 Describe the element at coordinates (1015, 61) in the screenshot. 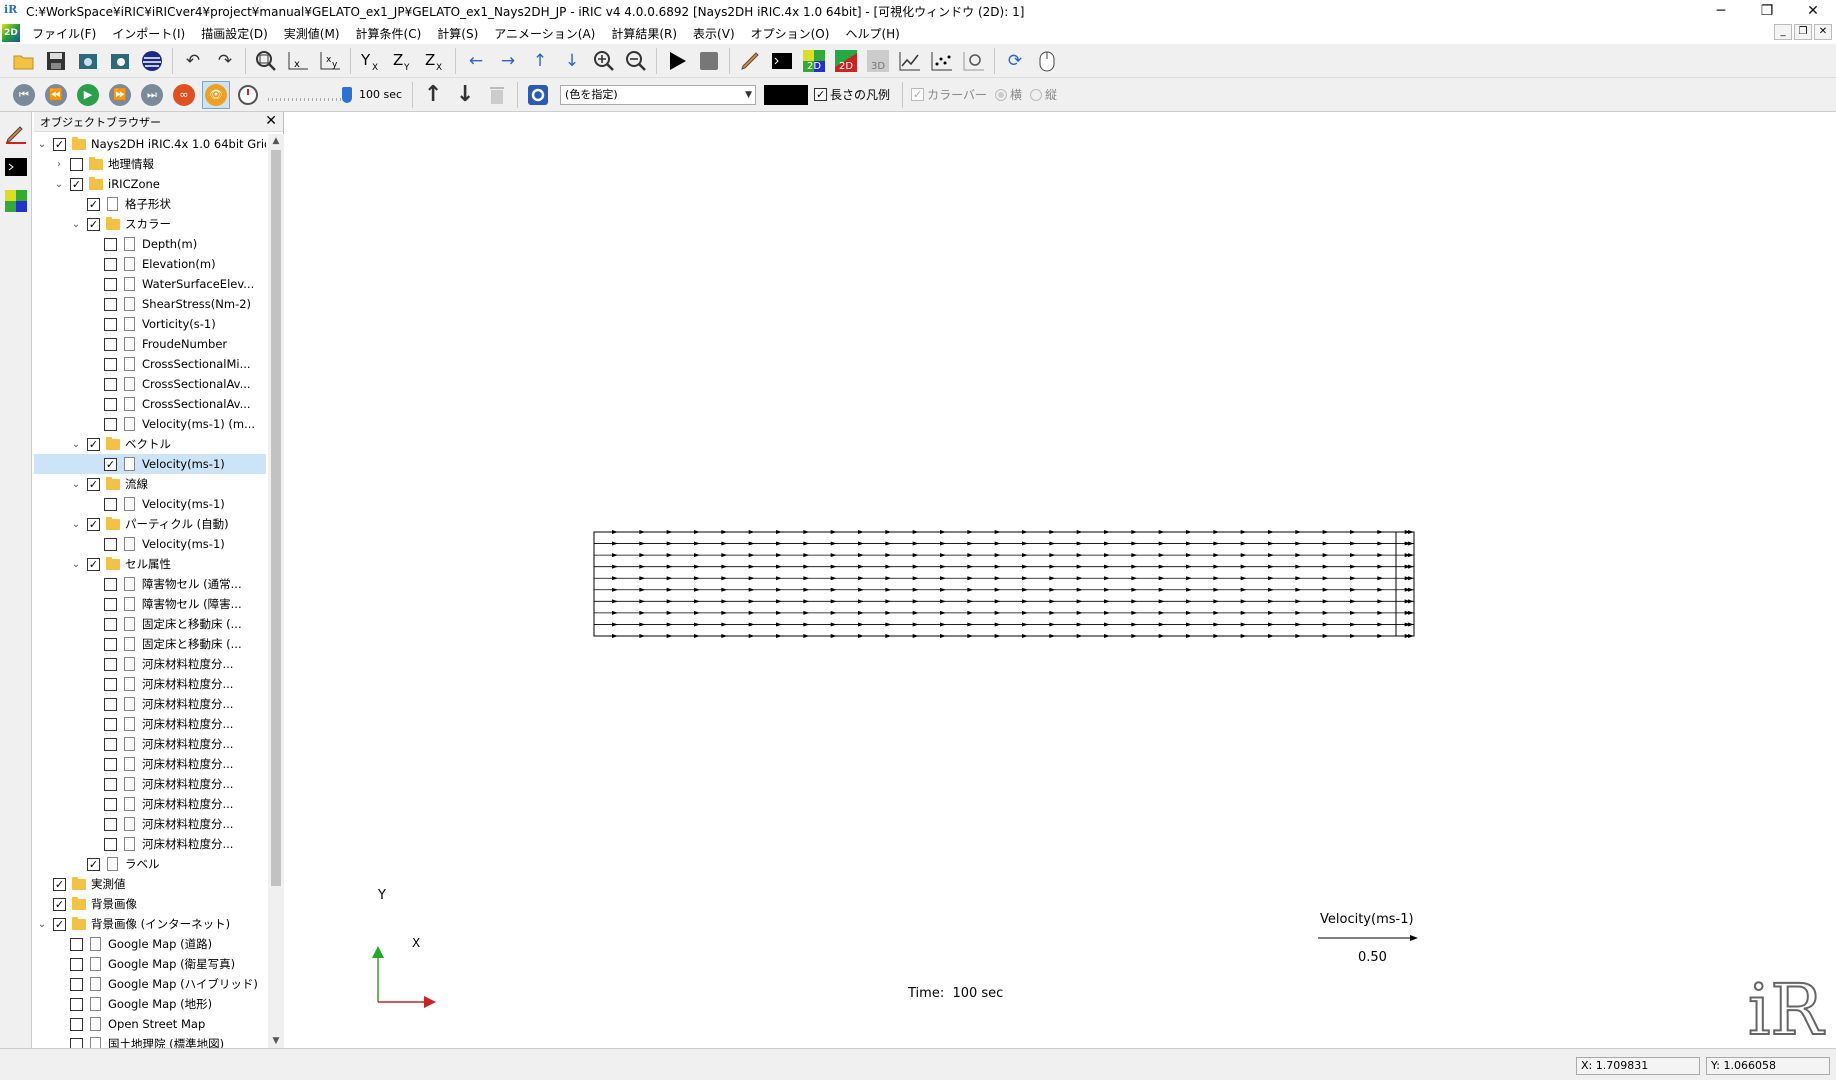

I see `refresh-icon: ⟳` at that location.